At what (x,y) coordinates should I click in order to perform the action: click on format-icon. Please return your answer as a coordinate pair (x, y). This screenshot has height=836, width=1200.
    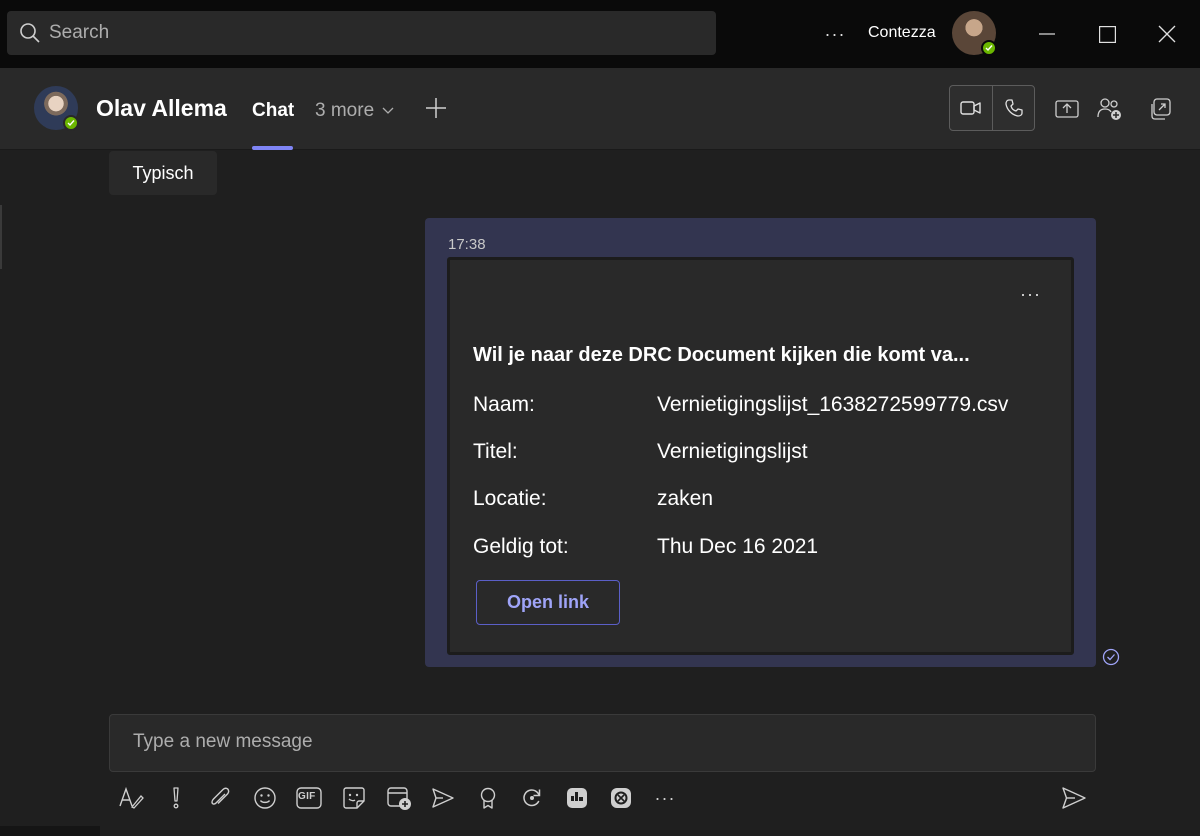
    Looking at the image, I should click on (131, 797).